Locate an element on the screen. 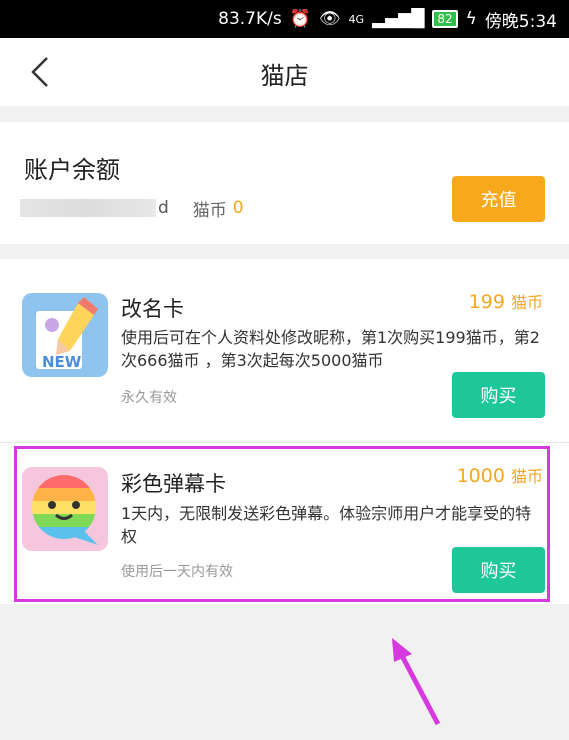 This screenshot has height=740, width=569. clock: 傍晚5:34 is located at coordinates (520, 21).